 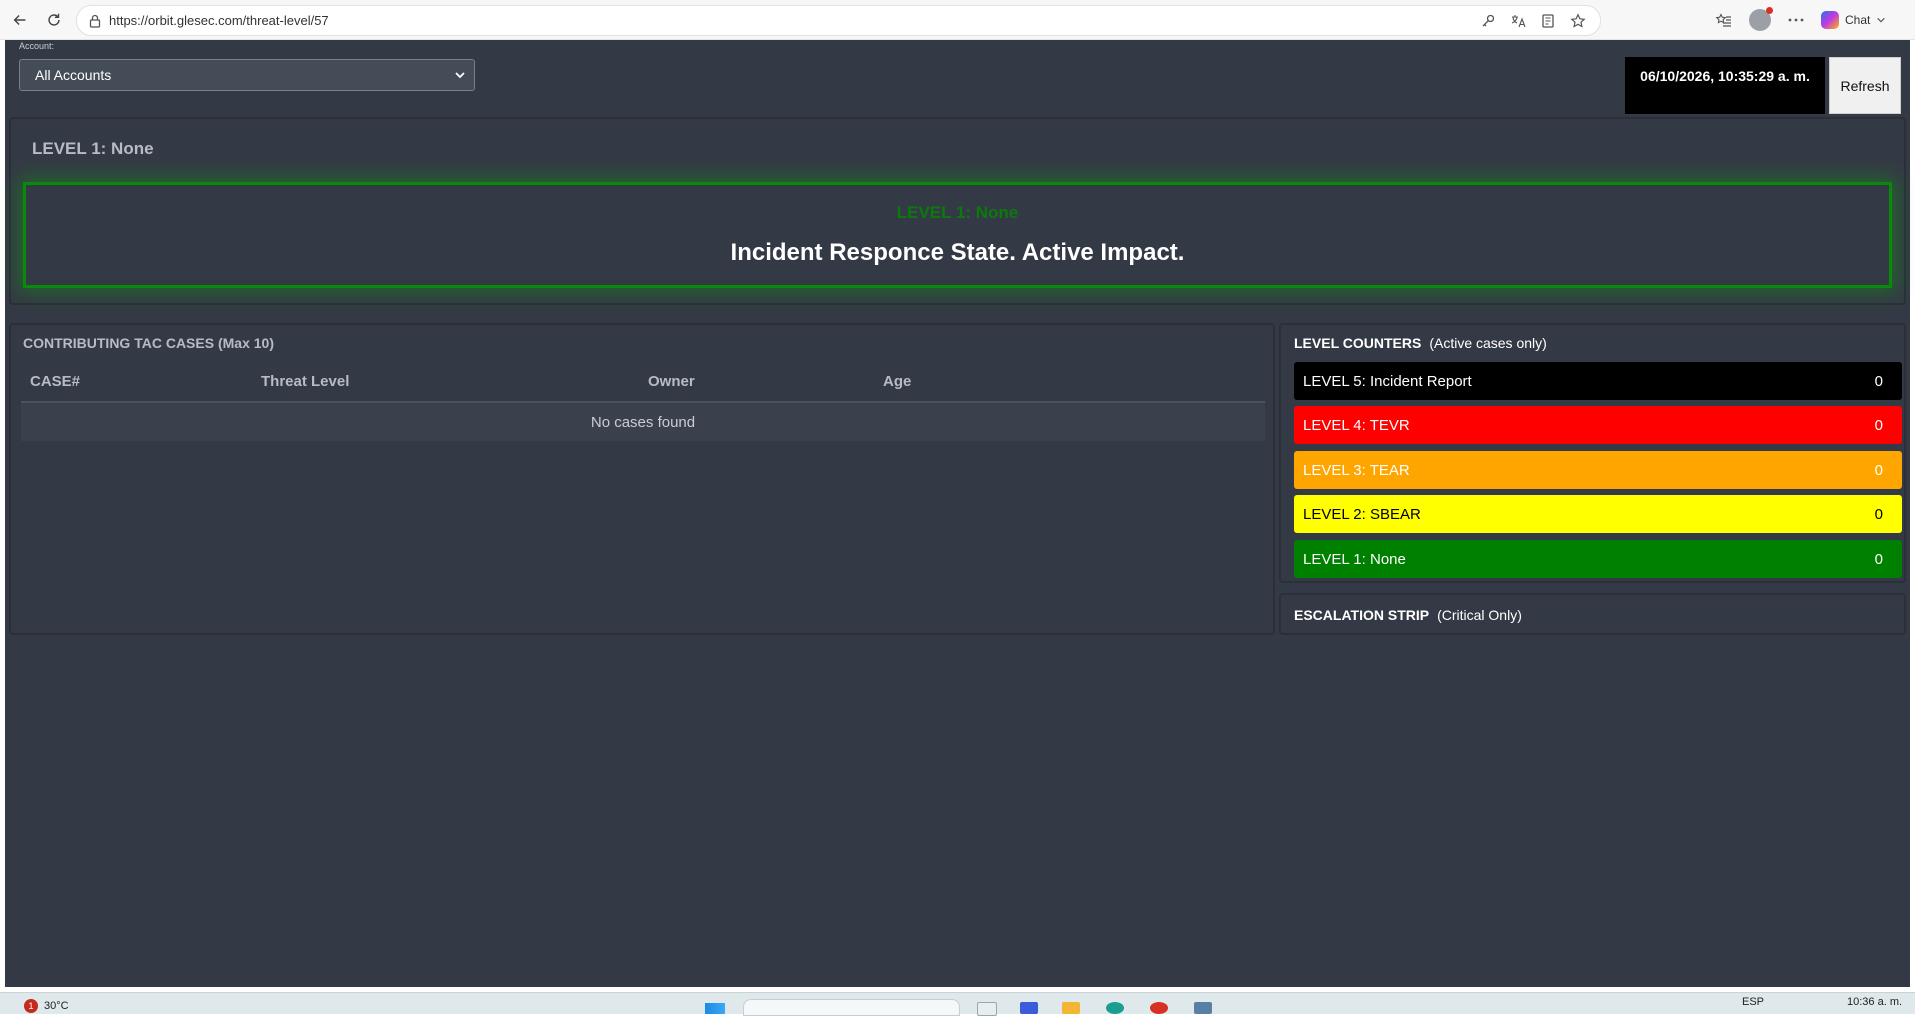 I want to click on edge-browser-icon, so click(x=1115, y=1008).